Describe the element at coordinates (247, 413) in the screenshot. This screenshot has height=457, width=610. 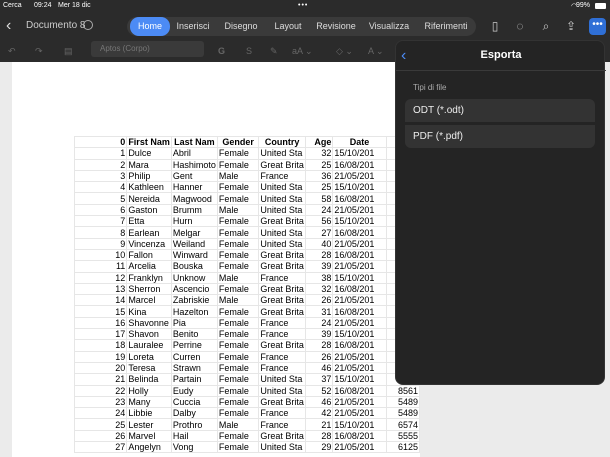
I see `table-row: 24 Libbie Dalby Female France 42 21/05/201 5489` at that location.